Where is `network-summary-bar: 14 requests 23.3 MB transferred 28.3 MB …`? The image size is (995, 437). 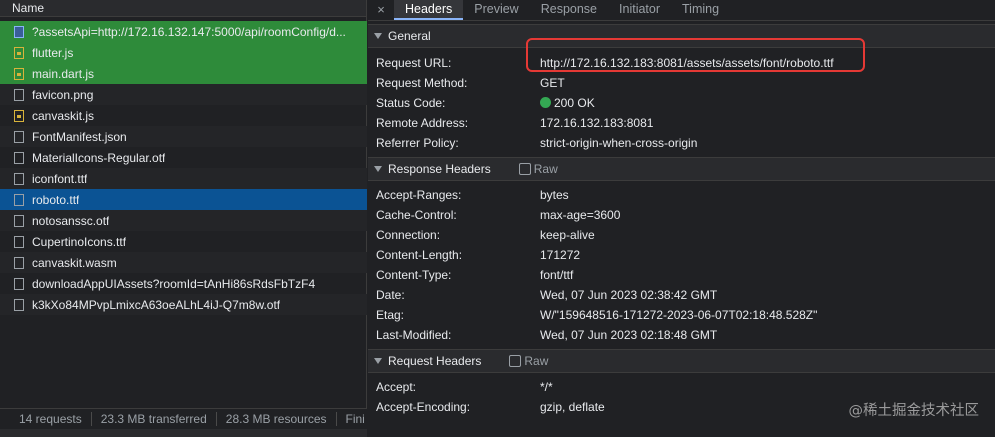 network-summary-bar: 14 requests 23.3 MB transferred 28.3 MB … is located at coordinates (183, 418).